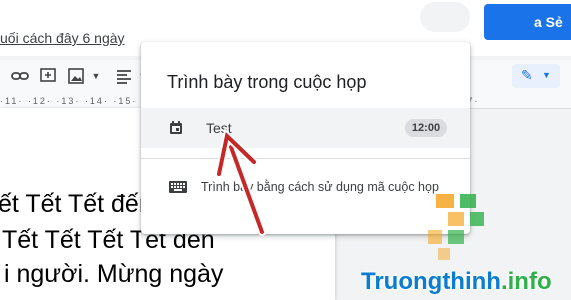 This screenshot has width=571, height=300. What do you see at coordinates (305, 128) in the screenshot?
I see `meeting-item: Test 12:00` at bounding box center [305, 128].